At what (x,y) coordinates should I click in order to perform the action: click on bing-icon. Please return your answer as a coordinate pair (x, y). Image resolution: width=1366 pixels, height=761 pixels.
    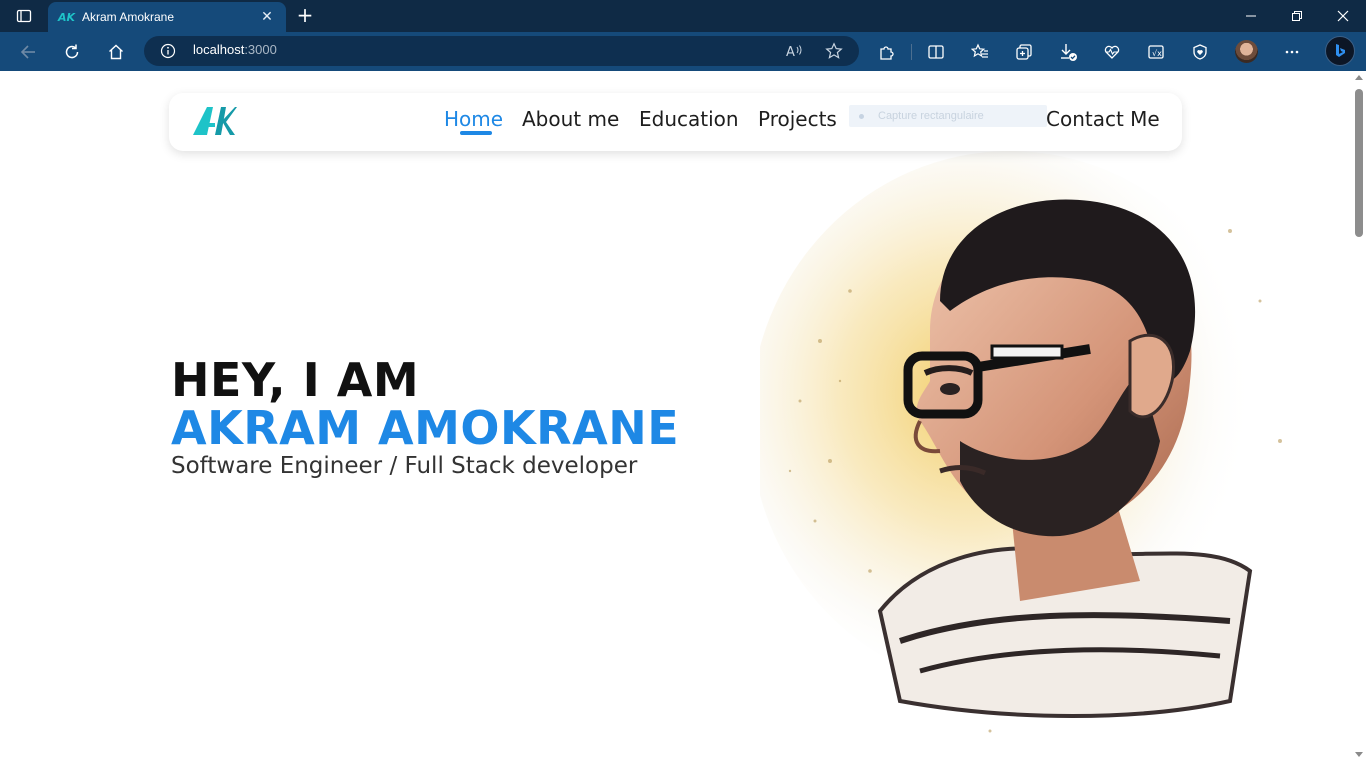
    Looking at the image, I should click on (1340, 51).